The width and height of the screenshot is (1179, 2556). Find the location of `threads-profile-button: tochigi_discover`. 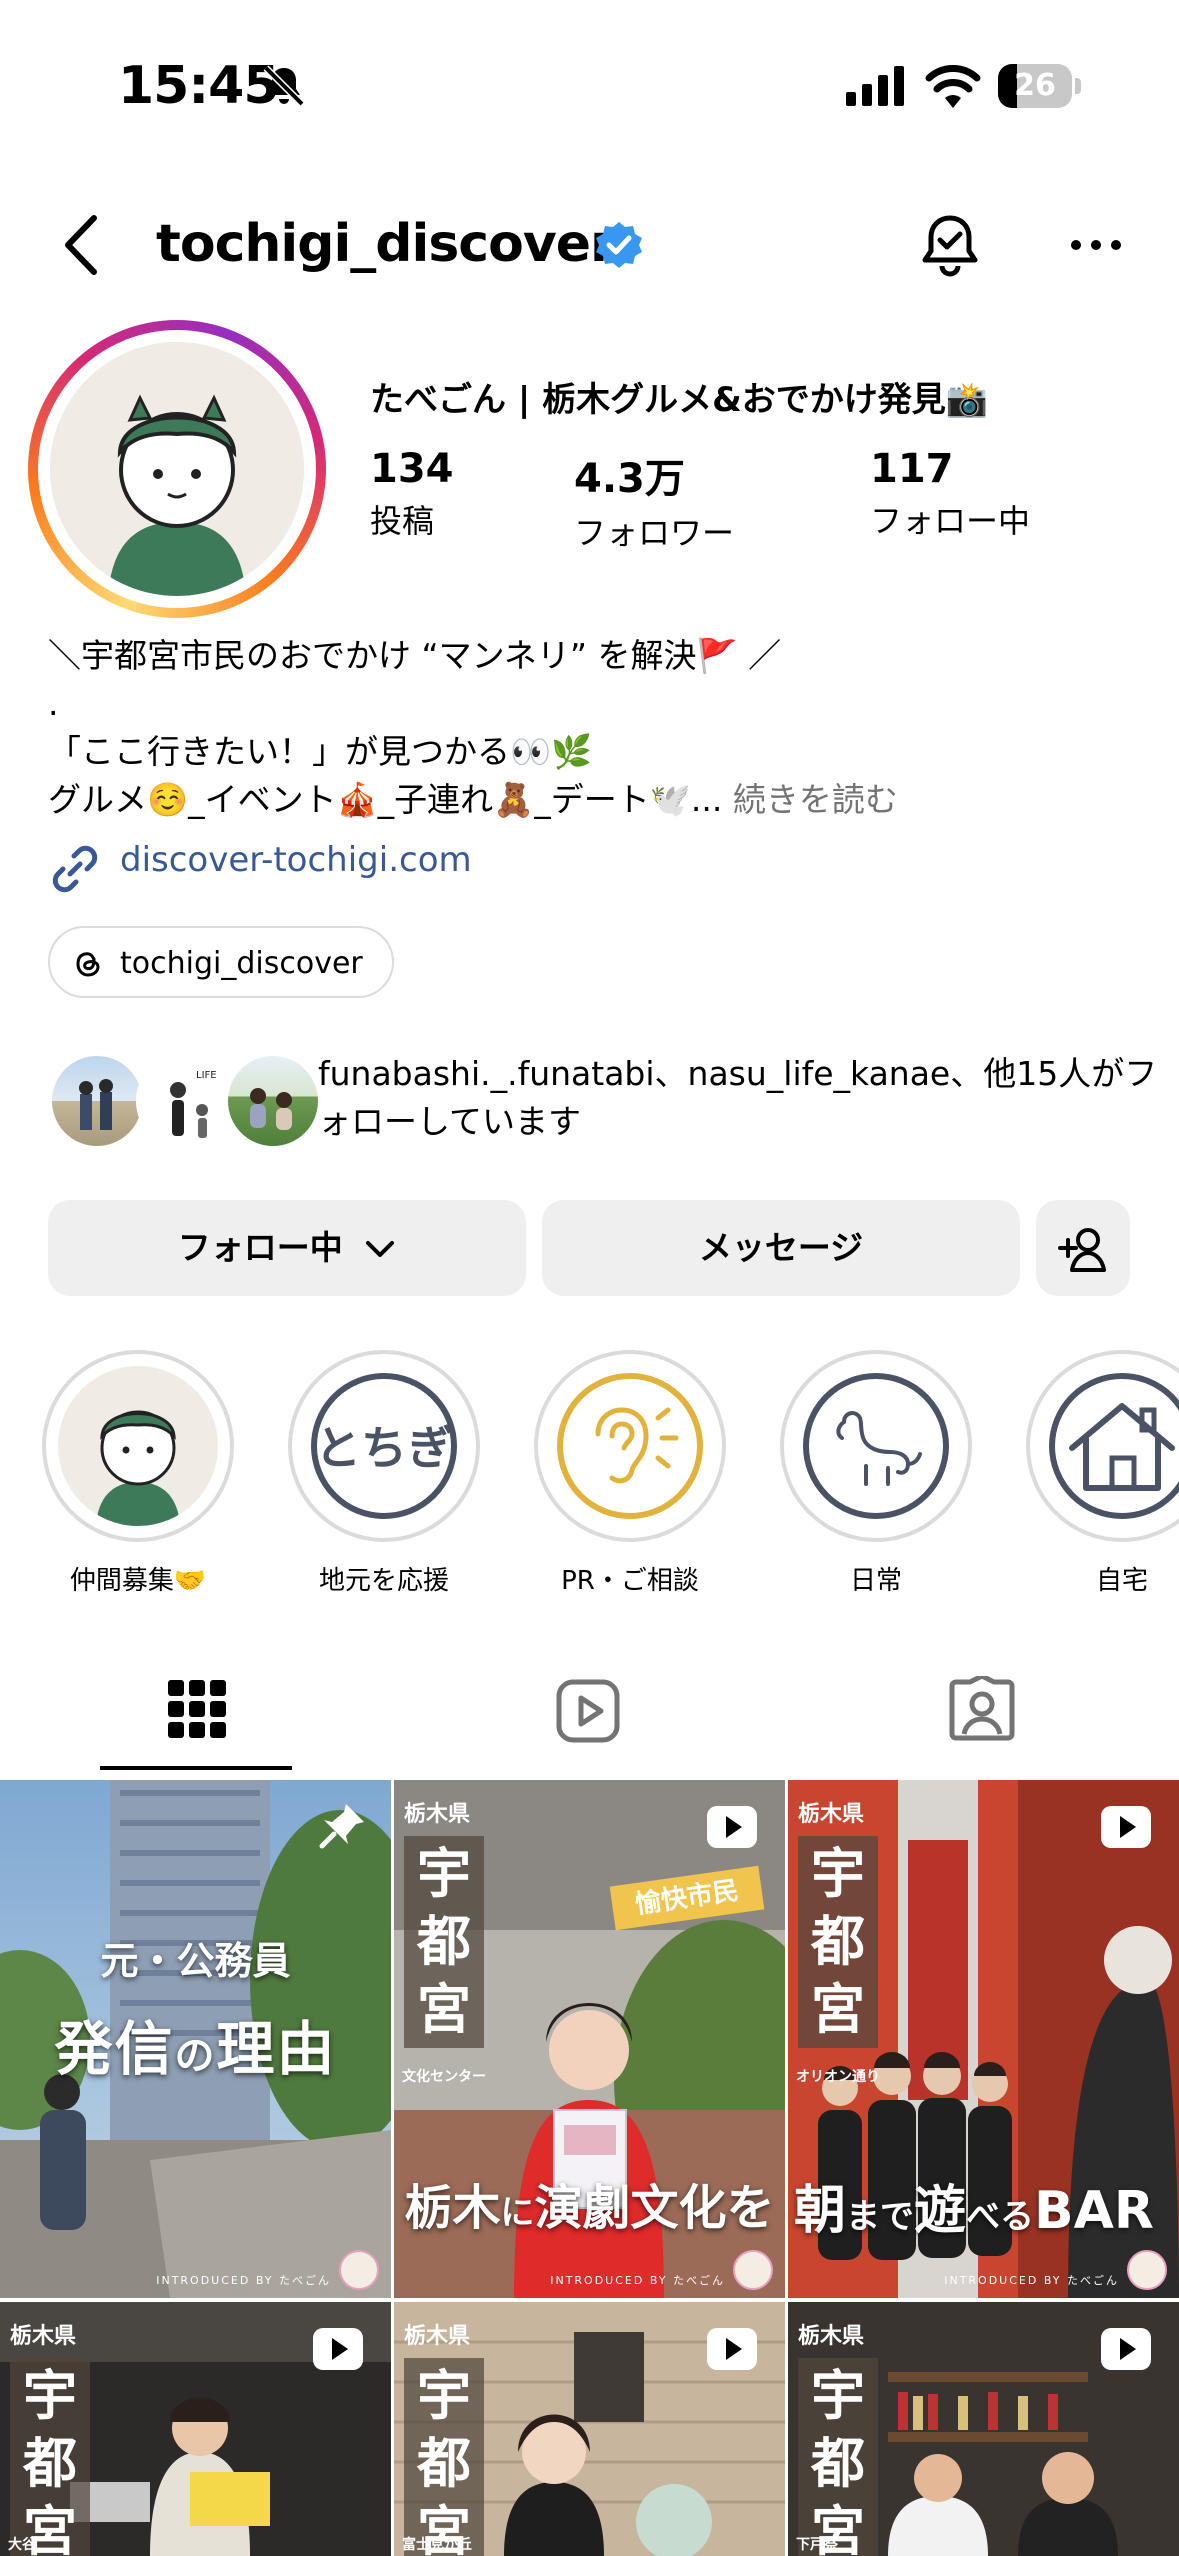

threads-profile-button: tochigi_discover is located at coordinates (221, 962).